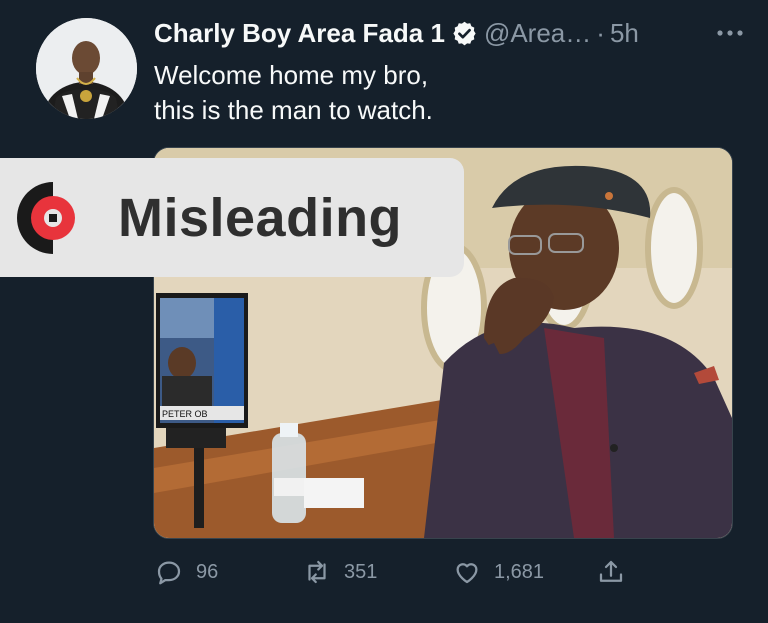  I want to click on author-avatar, so click(86, 68).